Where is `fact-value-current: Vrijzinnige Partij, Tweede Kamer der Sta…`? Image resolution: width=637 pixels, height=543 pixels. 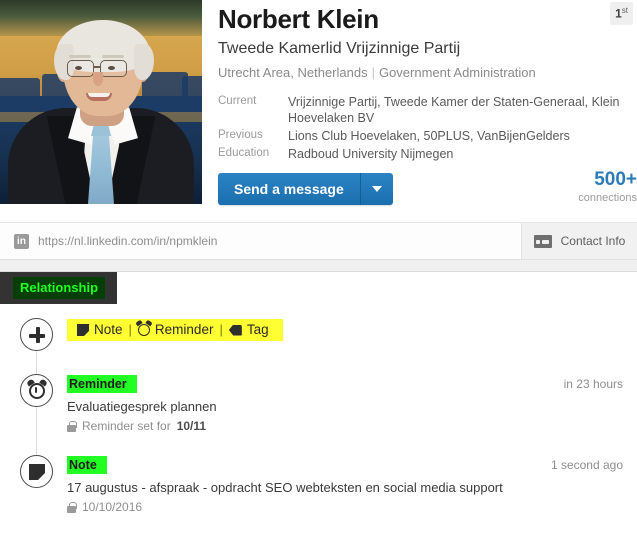
fact-value-current: Vrijzinnige Partij, Tweede Kamer der Sta… is located at coordinates (454, 110).